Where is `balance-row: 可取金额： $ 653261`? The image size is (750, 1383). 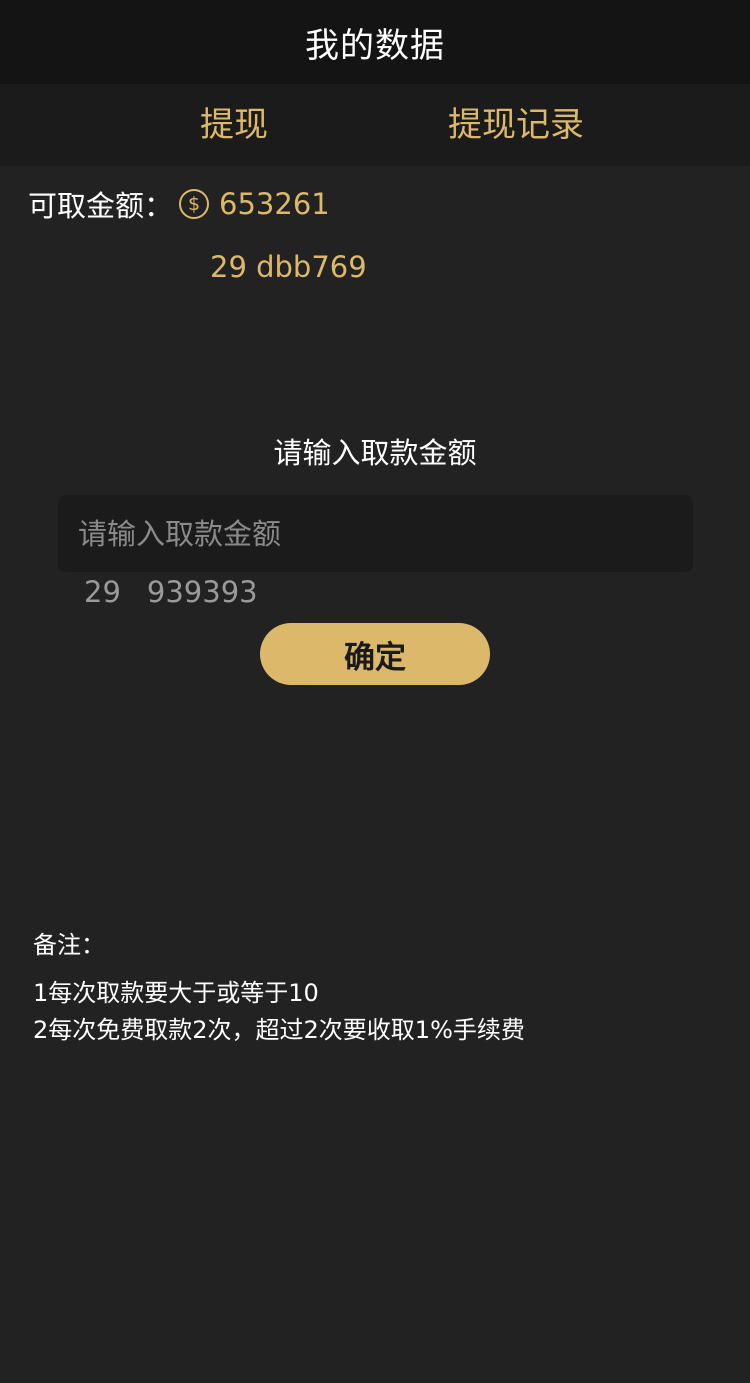
balance-row: 可取金额： $ 653261 is located at coordinates (179, 204).